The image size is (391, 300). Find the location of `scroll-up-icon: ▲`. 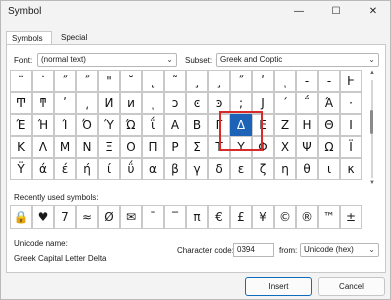

scroll-up-icon: ▲ is located at coordinates (372, 73).